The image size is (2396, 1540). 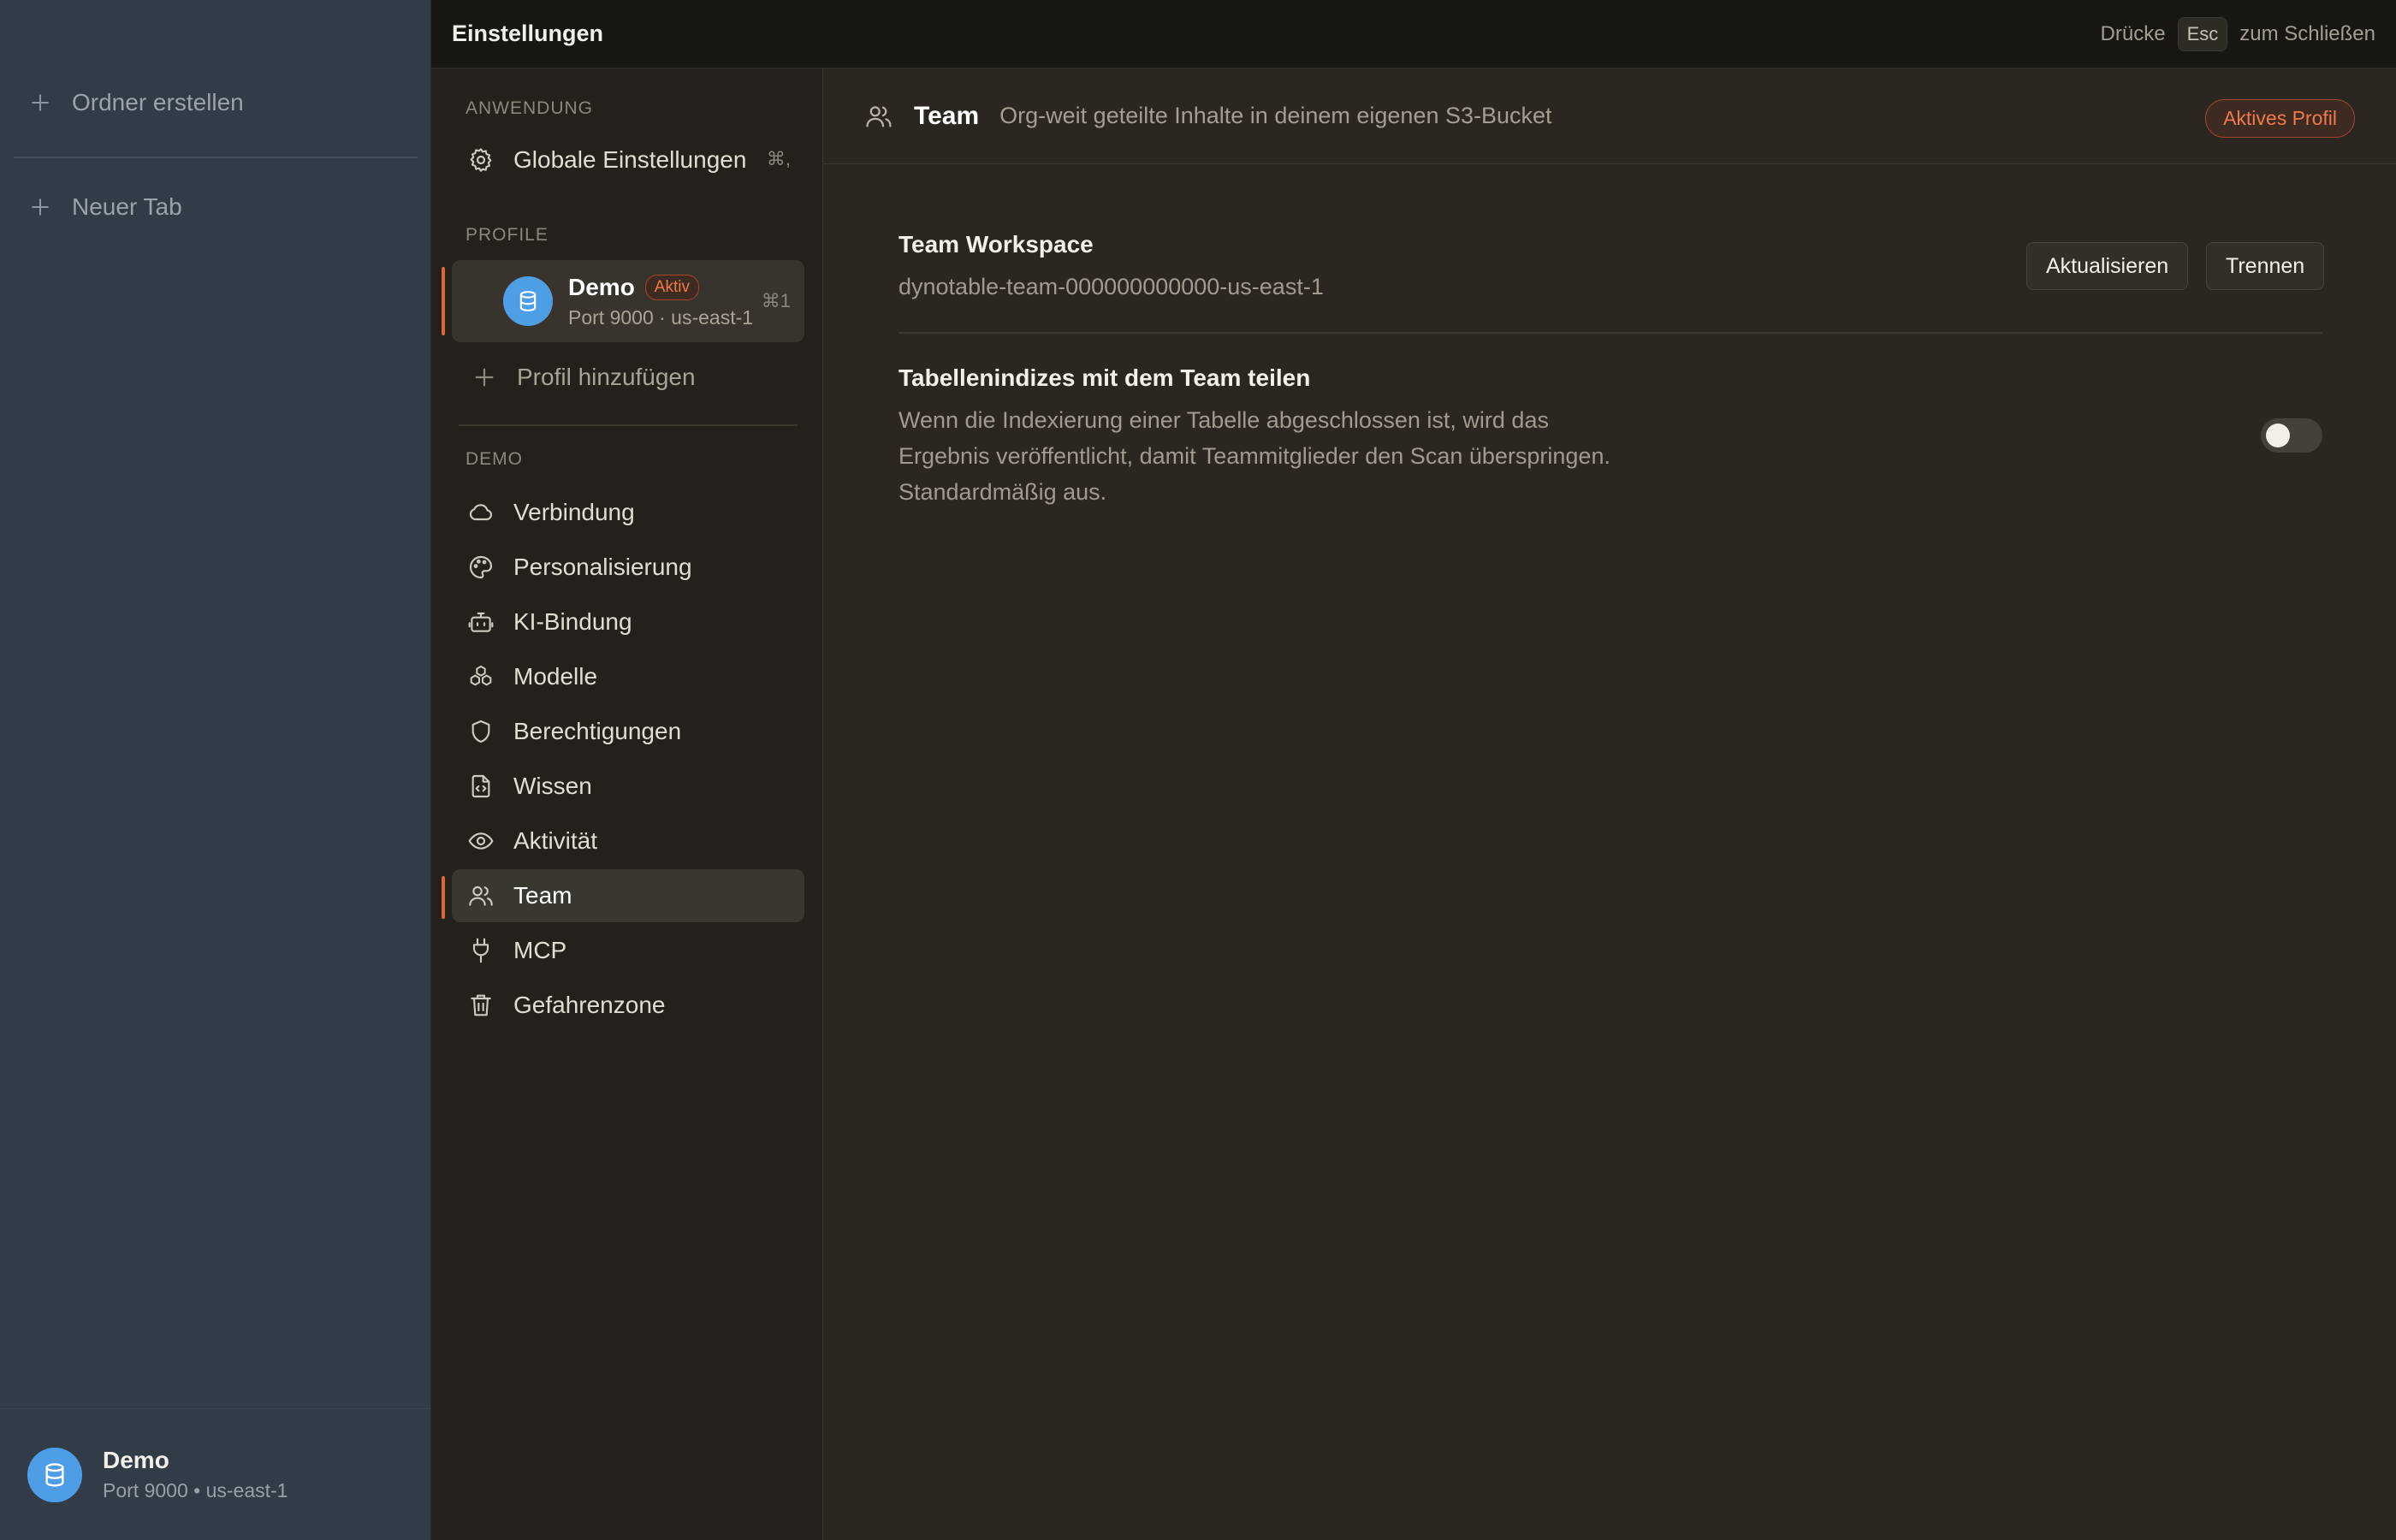 What do you see at coordinates (776, 300) in the screenshot?
I see `shortcut-hint: ⌘1` at bounding box center [776, 300].